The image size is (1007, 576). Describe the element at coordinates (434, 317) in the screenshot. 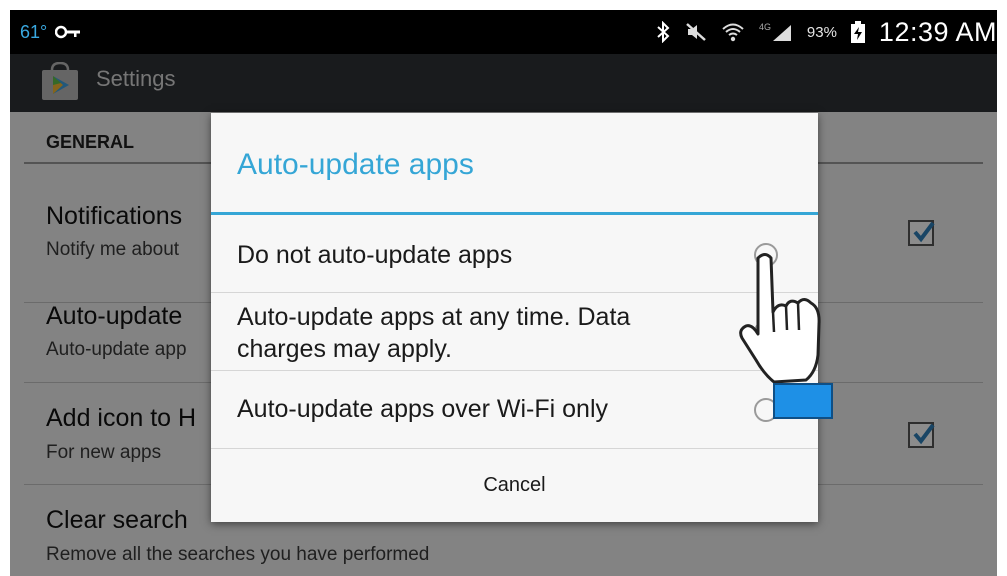

I see `option-label-line1: Auto-update apps at any time. Data` at that location.